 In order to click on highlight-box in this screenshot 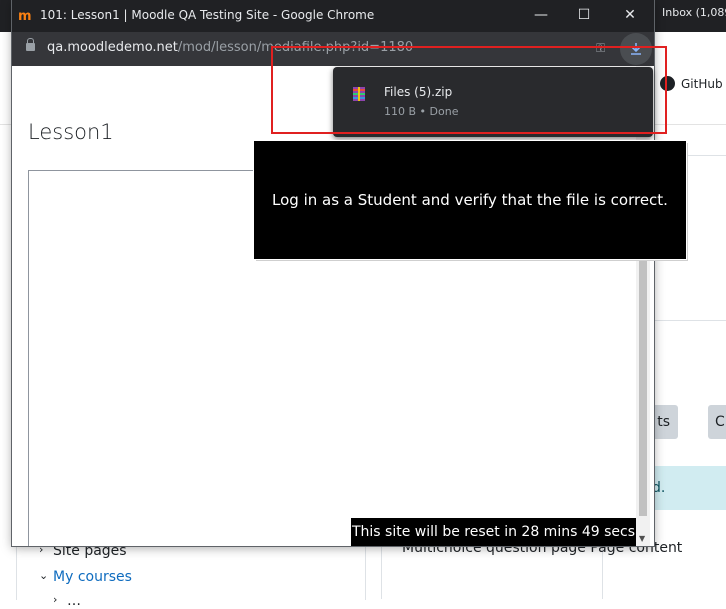, I will do `click(469, 90)`.